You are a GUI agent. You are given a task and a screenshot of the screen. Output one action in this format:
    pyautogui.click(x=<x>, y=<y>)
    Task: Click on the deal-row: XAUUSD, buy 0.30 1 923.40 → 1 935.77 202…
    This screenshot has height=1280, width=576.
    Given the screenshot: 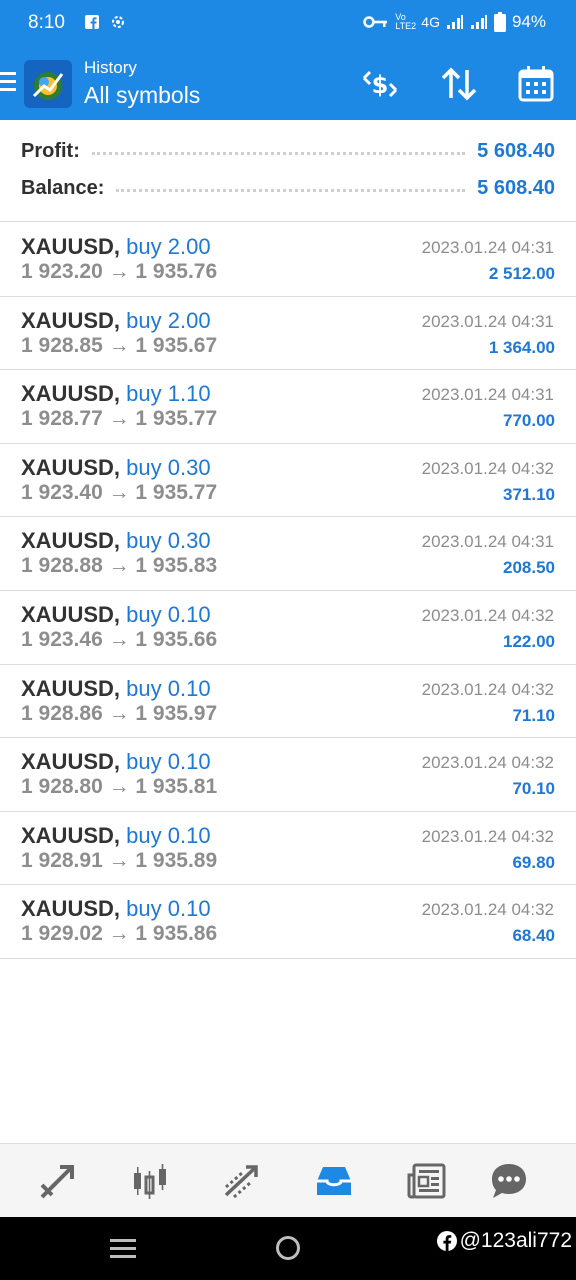 What is the action you would take?
    pyautogui.click(x=288, y=481)
    